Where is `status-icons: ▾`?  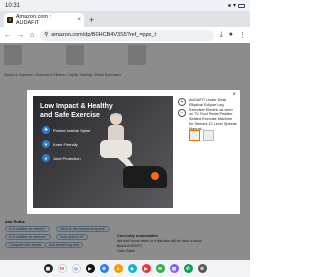 status-icons: ▾ is located at coordinates (236, 5).